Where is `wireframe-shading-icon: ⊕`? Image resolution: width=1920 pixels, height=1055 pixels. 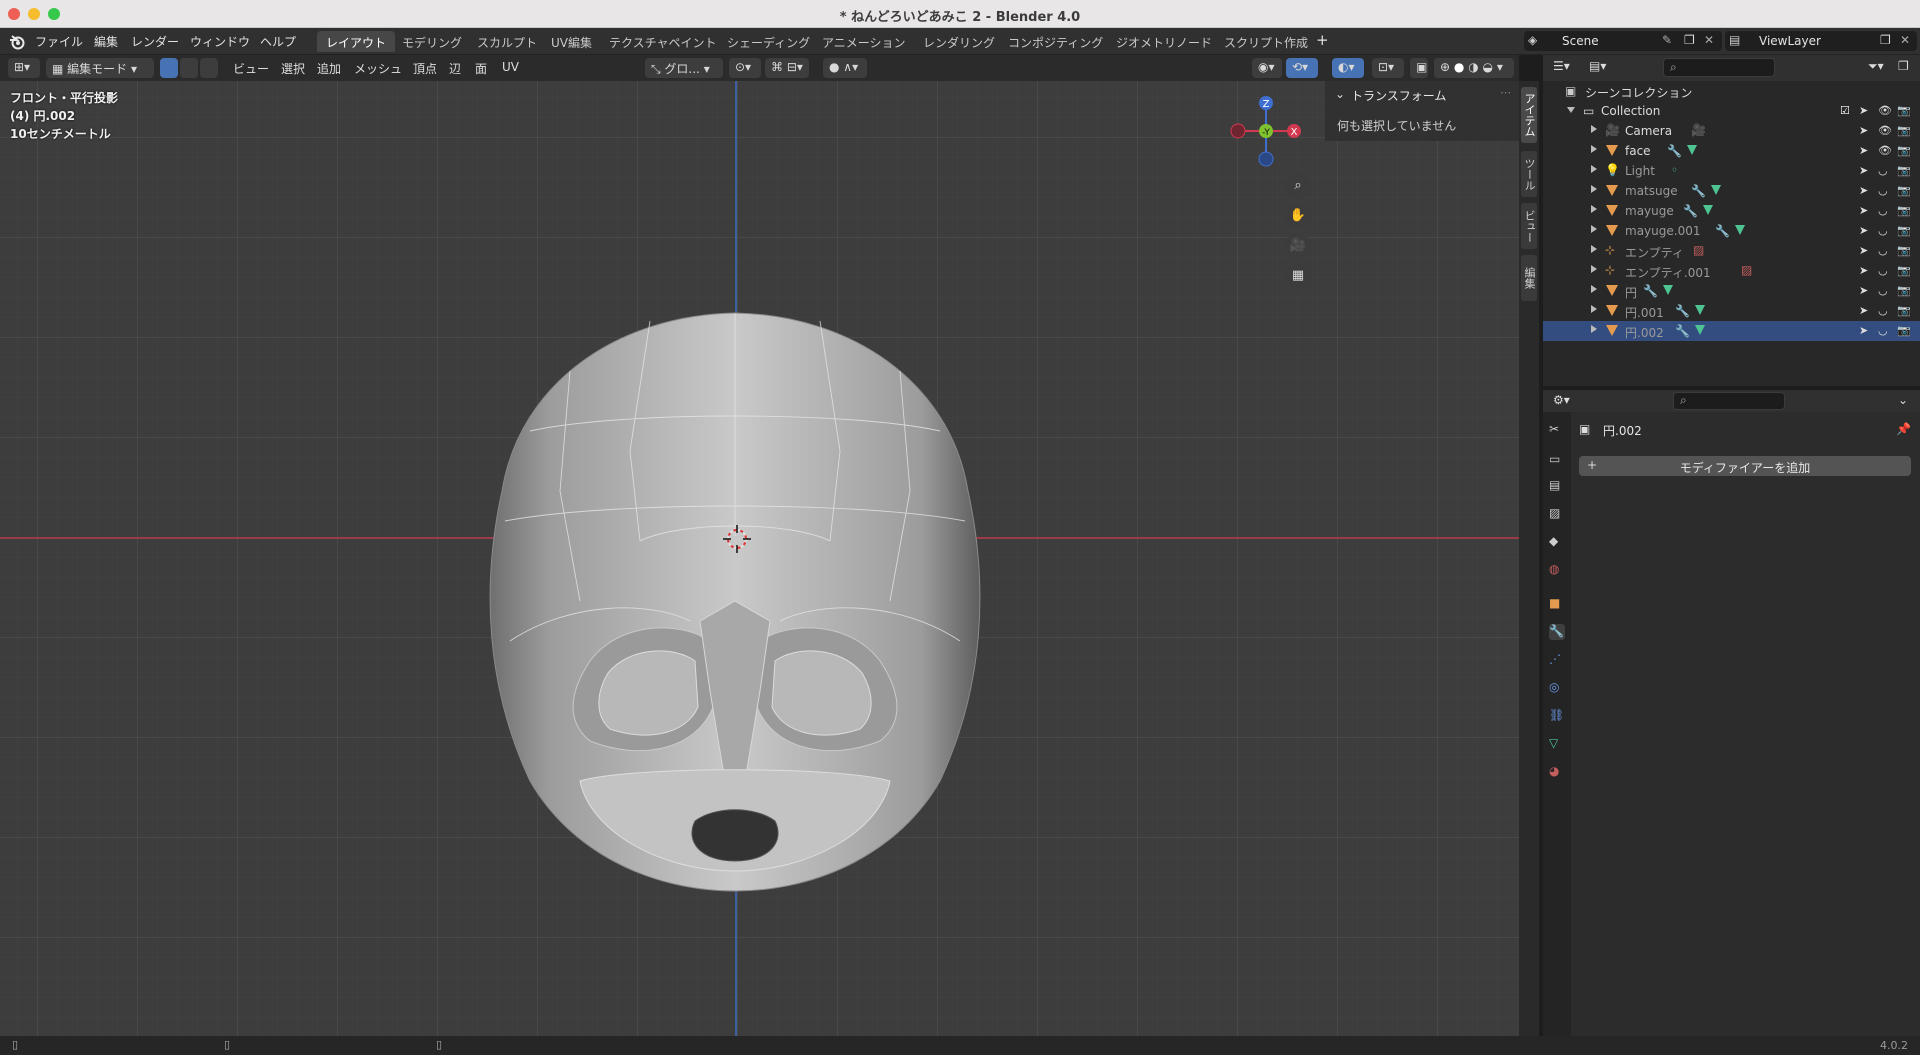
wireframe-shading-icon: ⊕ is located at coordinates (1445, 67).